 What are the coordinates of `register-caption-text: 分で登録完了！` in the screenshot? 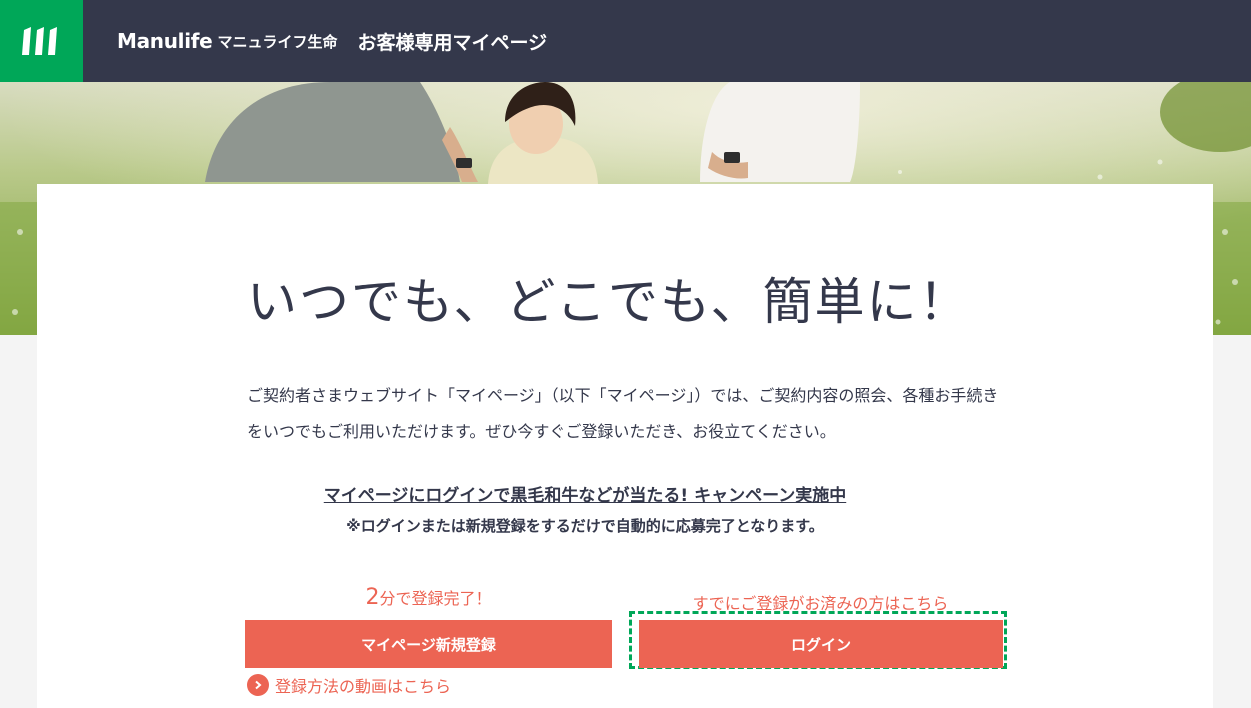 It's located at (435, 598).